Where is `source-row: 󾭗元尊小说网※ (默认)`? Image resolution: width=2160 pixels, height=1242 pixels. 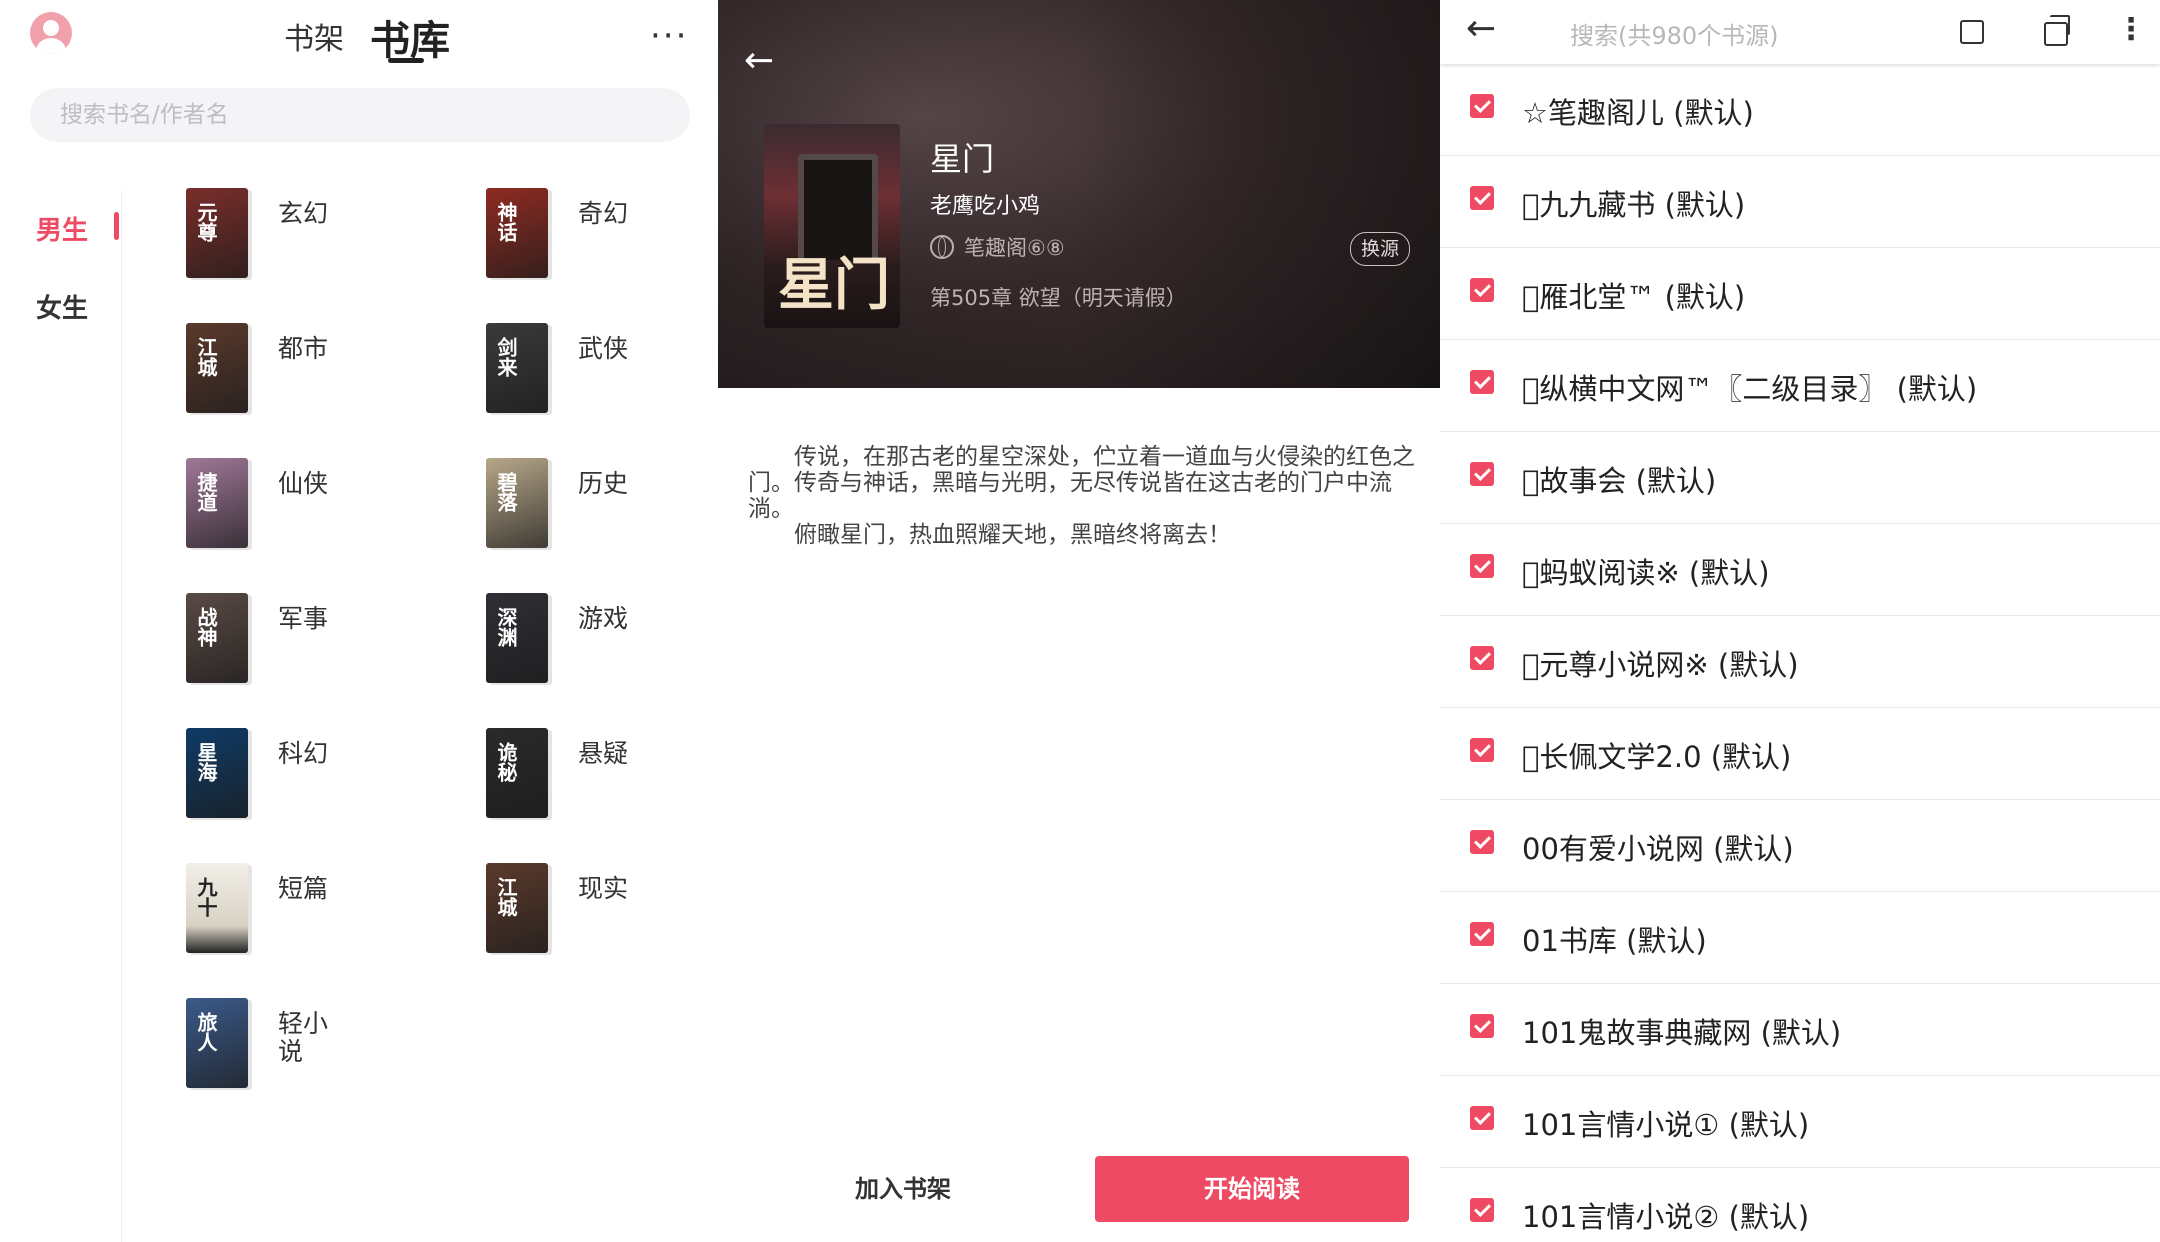 source-row: 󾭗元尊小说网※ (默认) is located at coordinates (1800, 662).